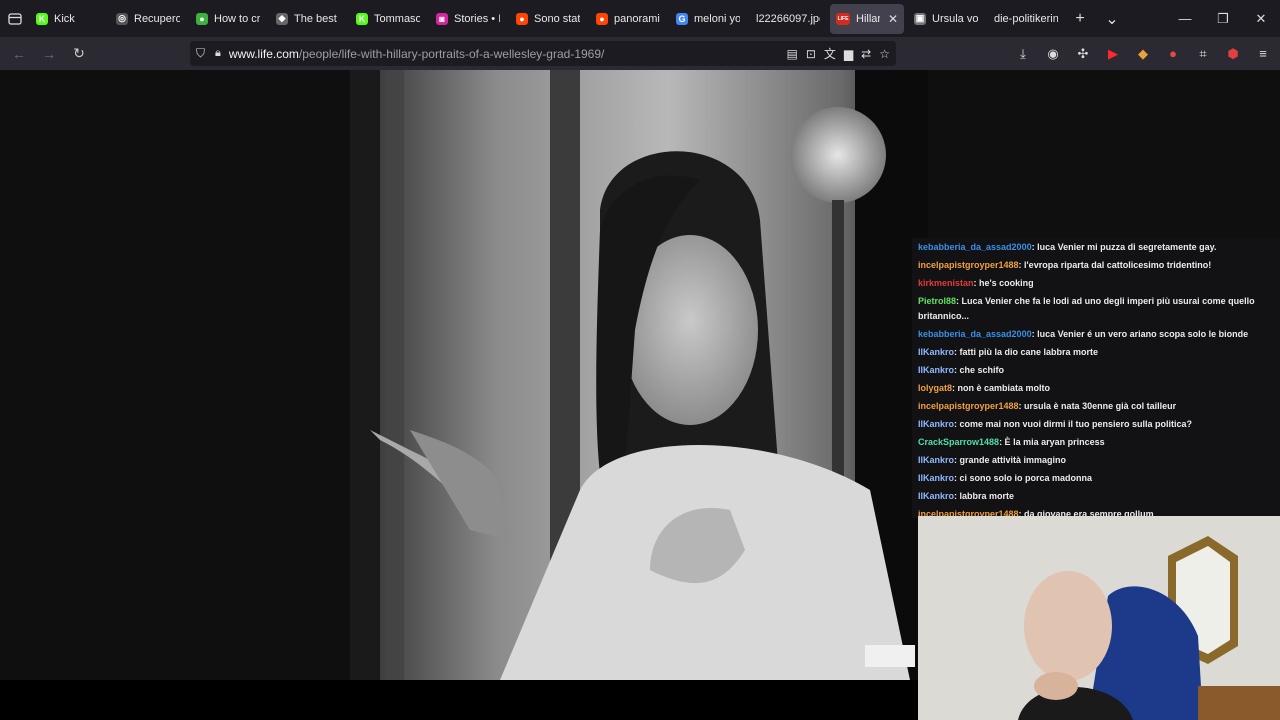  I want to click on chat-message: kirkmenistan: he's cooking, so click(1096, 283).